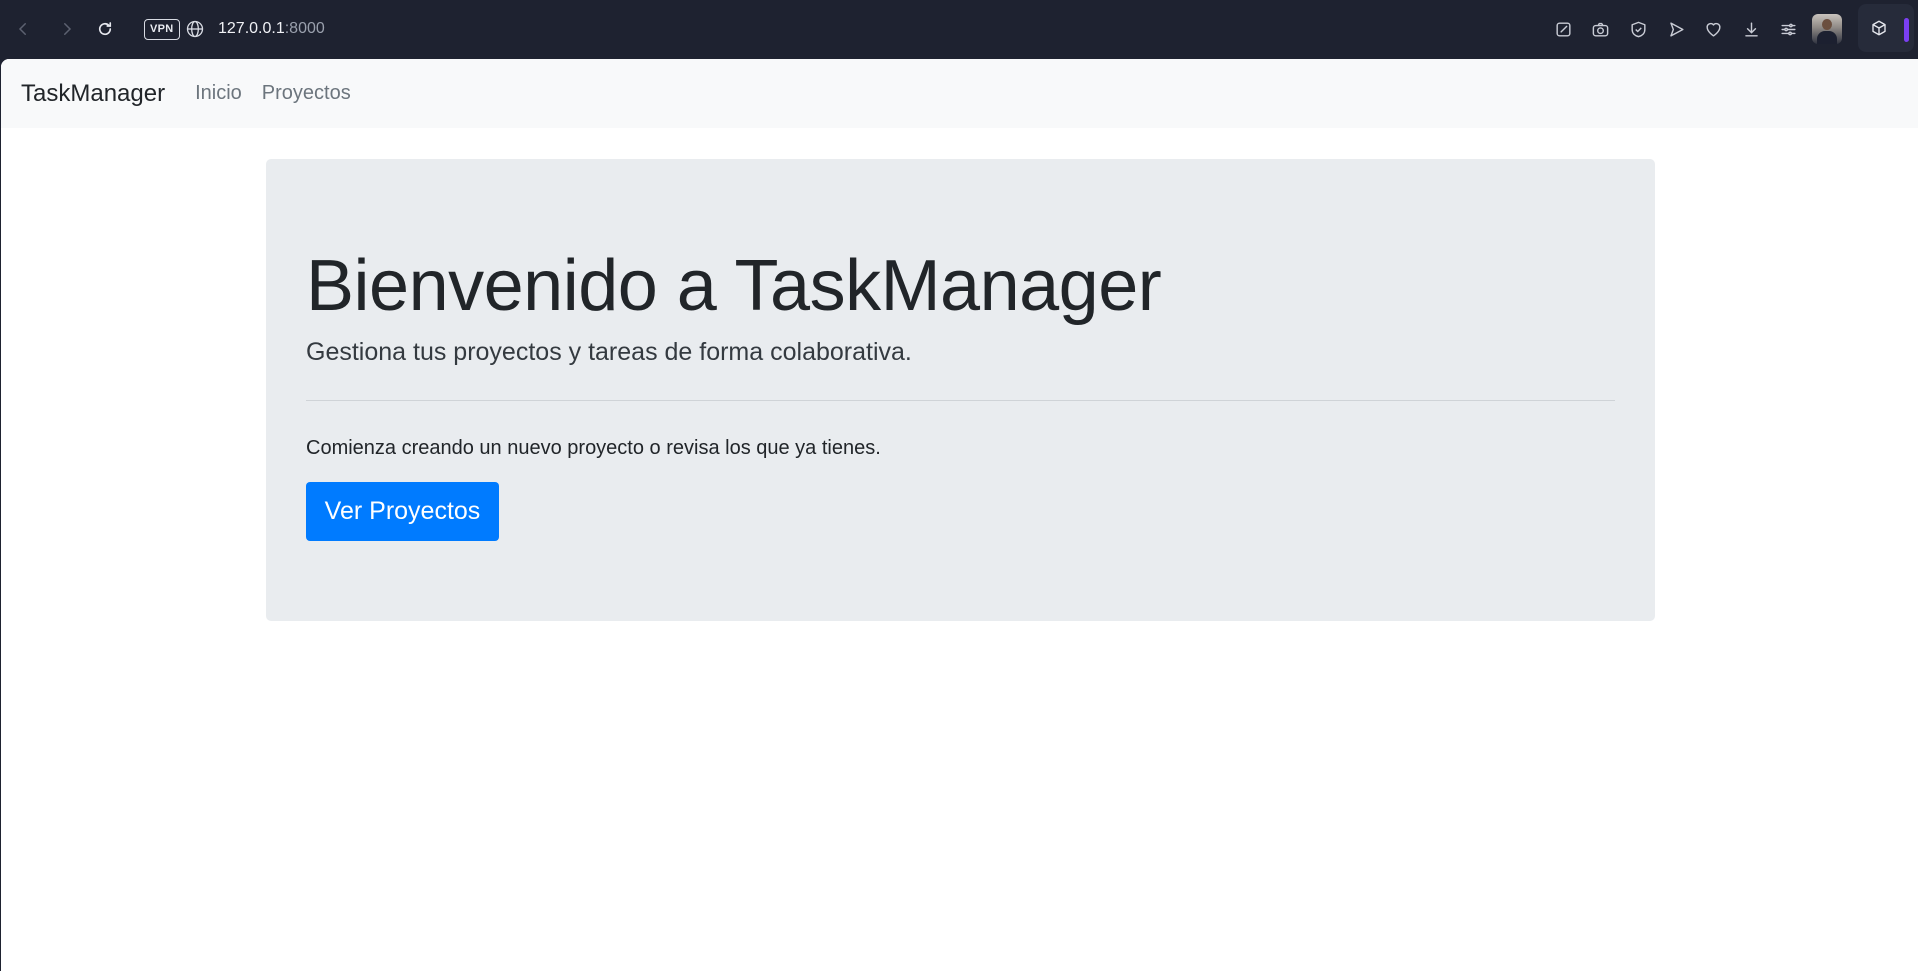  Describe the element at coordinates (960, 400) in the screenshot. I see `hero-divider` at that location.